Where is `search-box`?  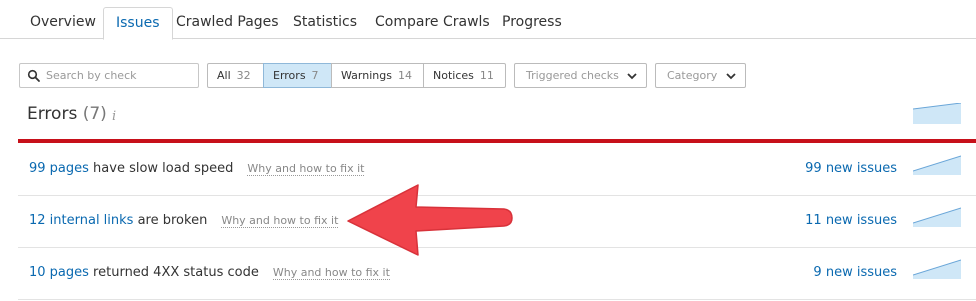
search-box is located at coordinates (109, 75).